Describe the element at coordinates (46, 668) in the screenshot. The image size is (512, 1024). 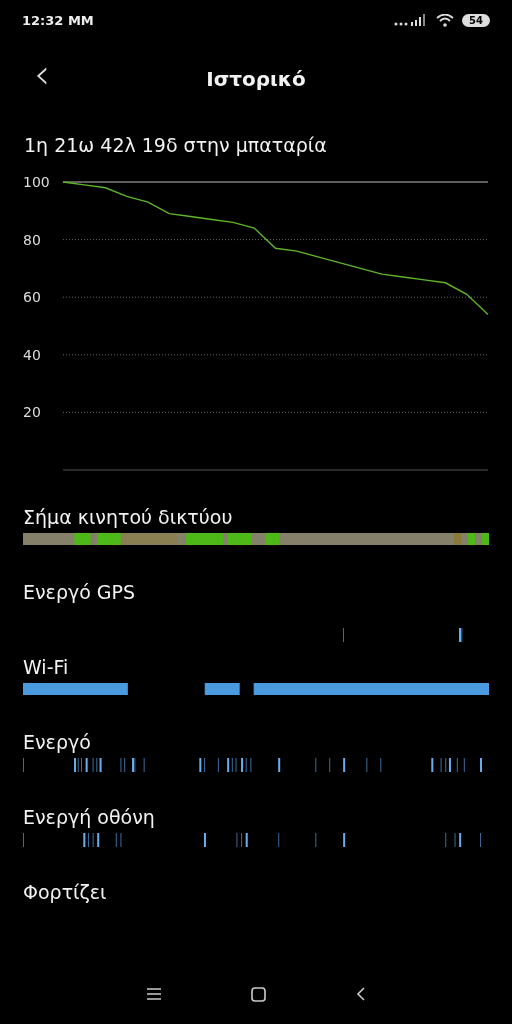
I see `track-label: Wi-Fi` at that location.